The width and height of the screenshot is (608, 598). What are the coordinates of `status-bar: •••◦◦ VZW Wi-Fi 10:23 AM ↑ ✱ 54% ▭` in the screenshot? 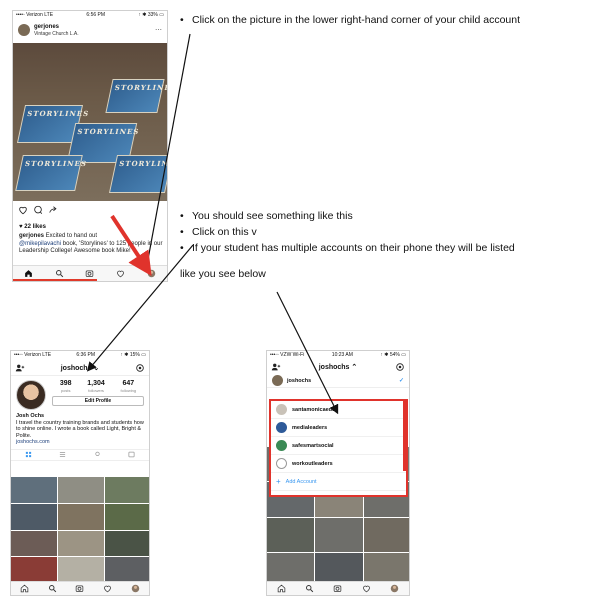 It's located at (338, 355).